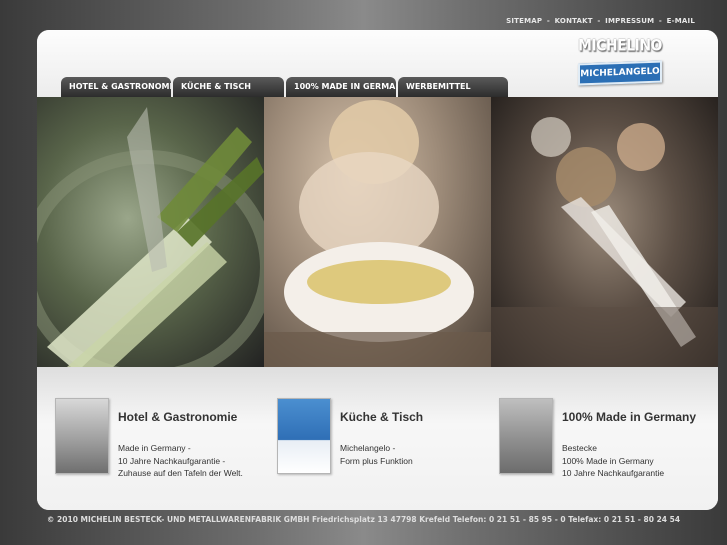 Image resolution: width=727 pixels, height=545 pixels. I want to click on teaser-line: 100% Made in Germany, so click(608, 460).